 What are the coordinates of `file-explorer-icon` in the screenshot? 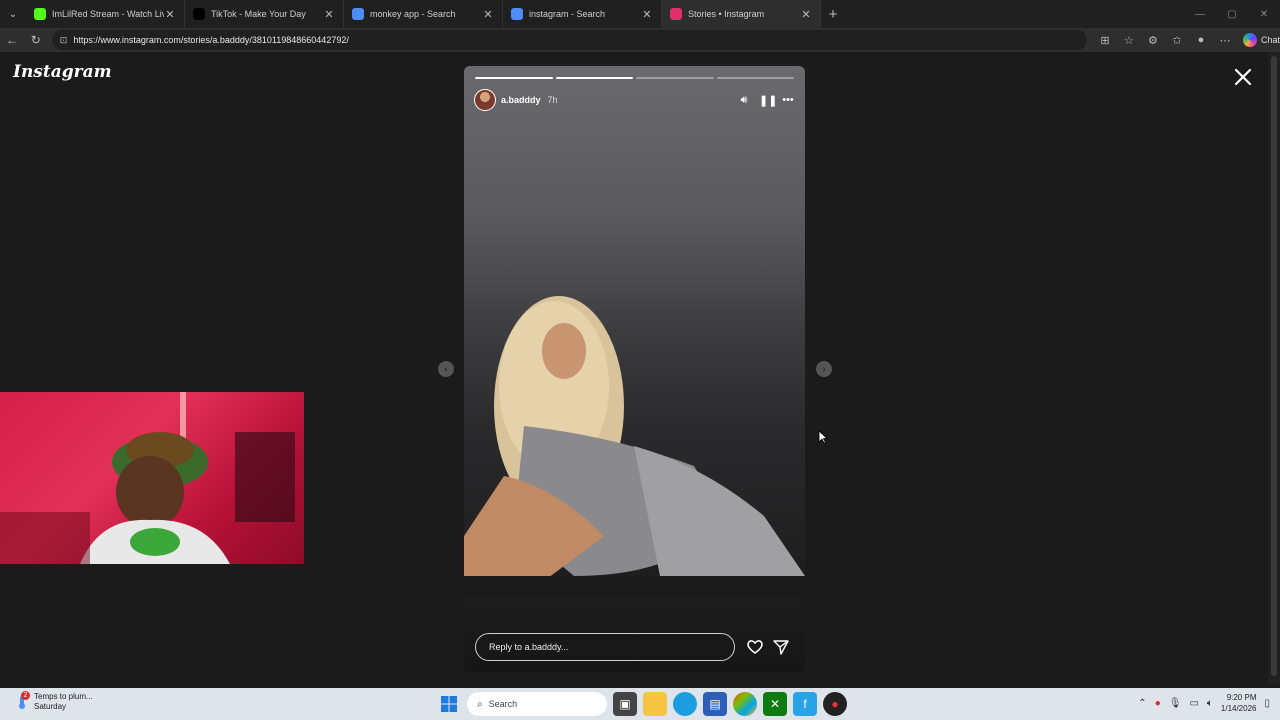 It's located at (655, 704).